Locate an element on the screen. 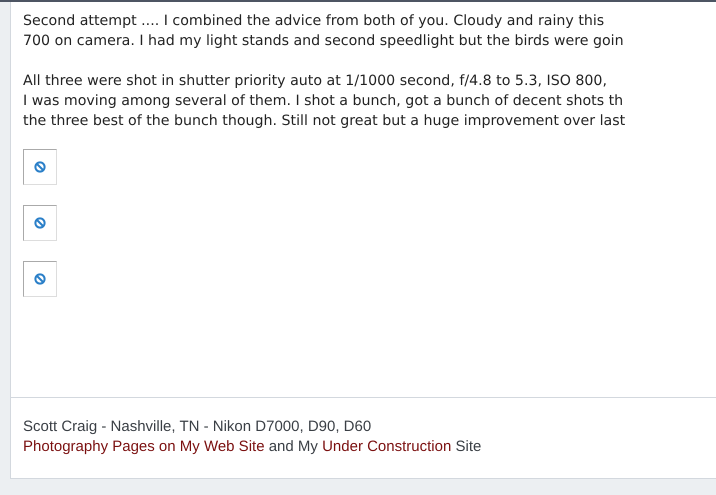 The width and height of the screenshot is (716, 495). signature-links: Photography Pages on My Web Site and My Under Construction Site is located at coordinates (252, 447).